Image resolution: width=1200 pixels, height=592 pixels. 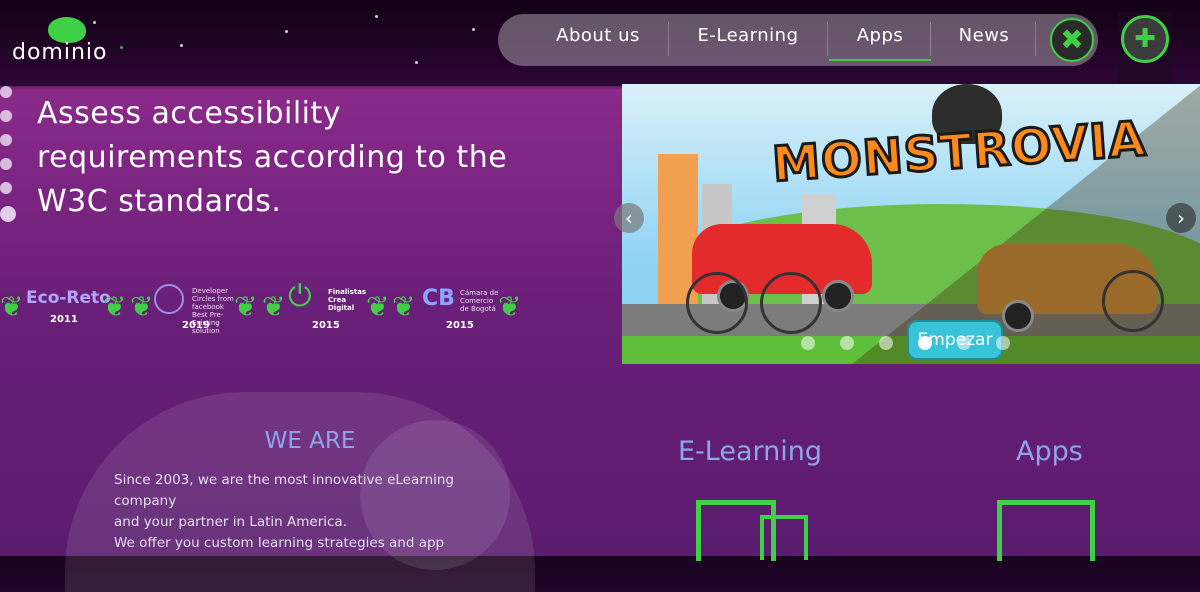 I want to click on we-are-heading: WE ARE, so click(x=310, y=441).